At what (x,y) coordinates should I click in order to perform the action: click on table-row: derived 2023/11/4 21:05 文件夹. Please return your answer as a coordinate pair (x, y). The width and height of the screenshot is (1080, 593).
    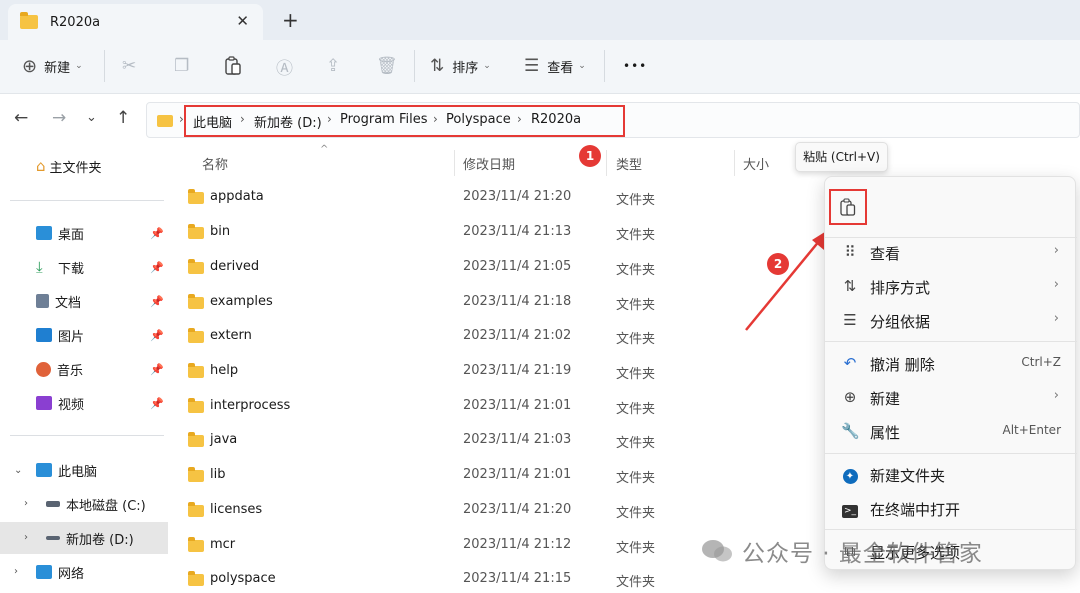
    Looking at the image, I should click on (493, 267).